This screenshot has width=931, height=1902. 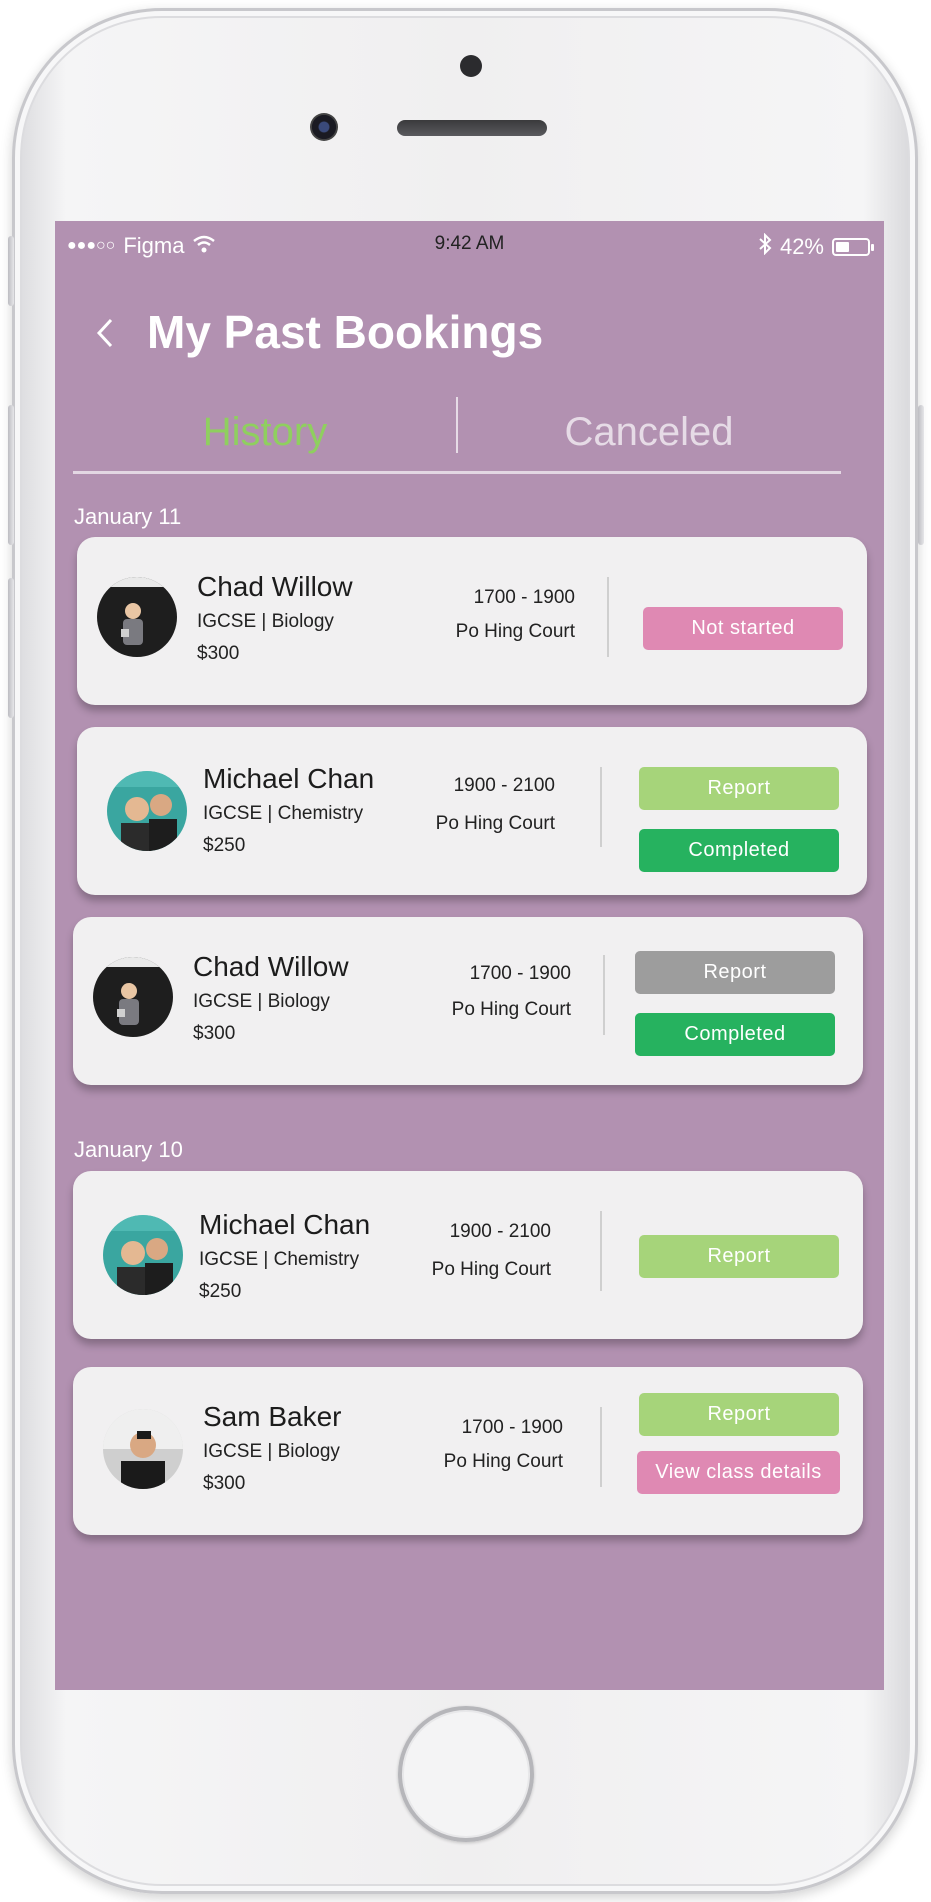 I want to click on tab-bar: History Canceled, so click(x=457, y=435).